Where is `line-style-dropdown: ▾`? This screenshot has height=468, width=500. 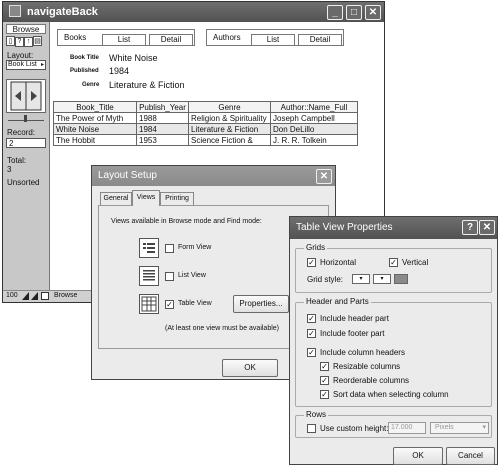 line-style-dropdown: ▾ is located at coordinates (361, 279).